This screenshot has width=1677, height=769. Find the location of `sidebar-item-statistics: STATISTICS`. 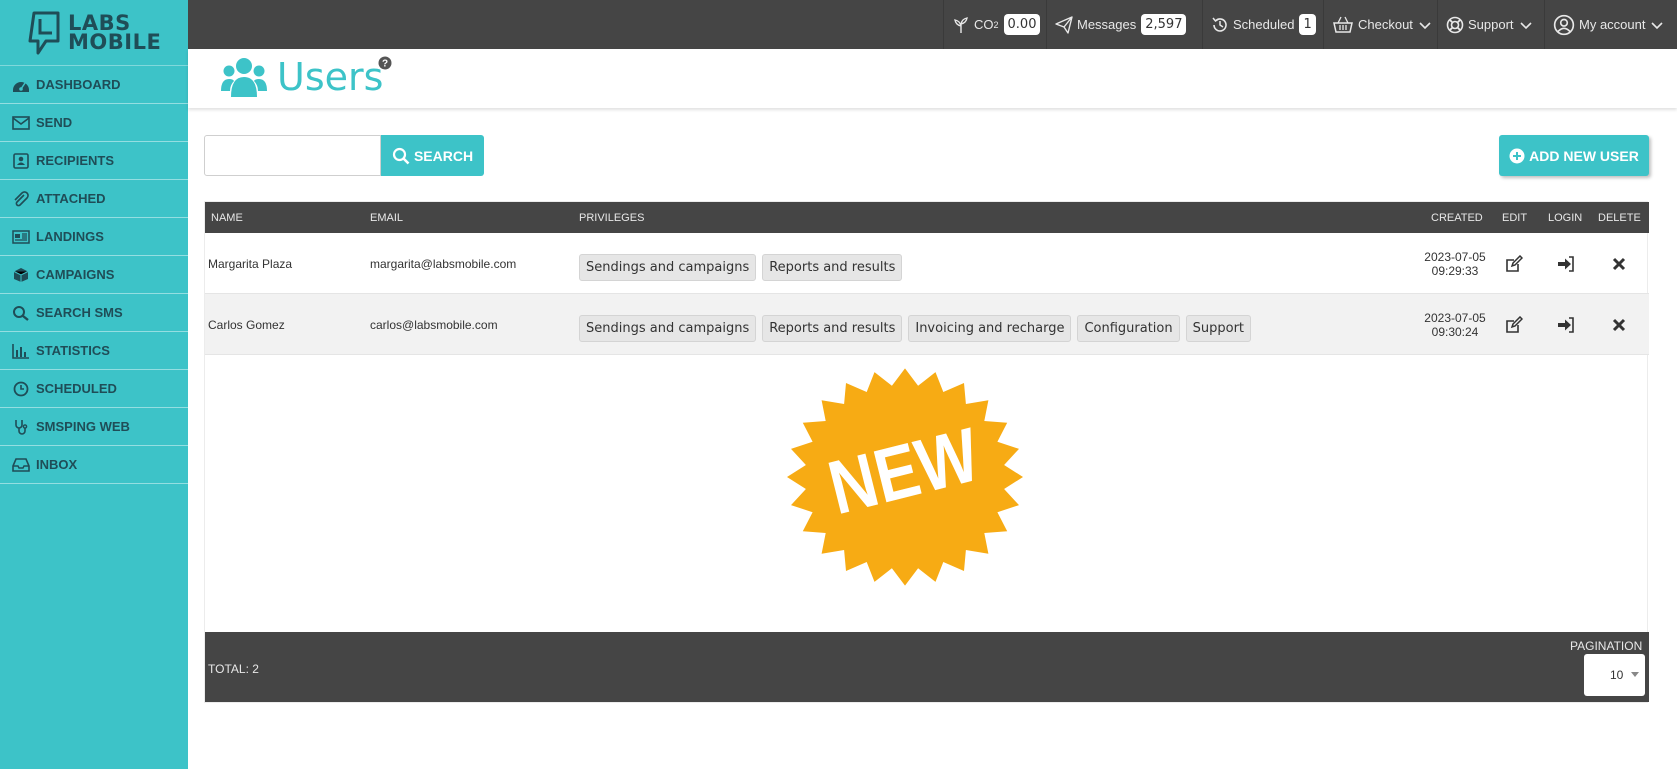

sidebar-item-statistics: STATISTICS is located at coordinates (94, 351).